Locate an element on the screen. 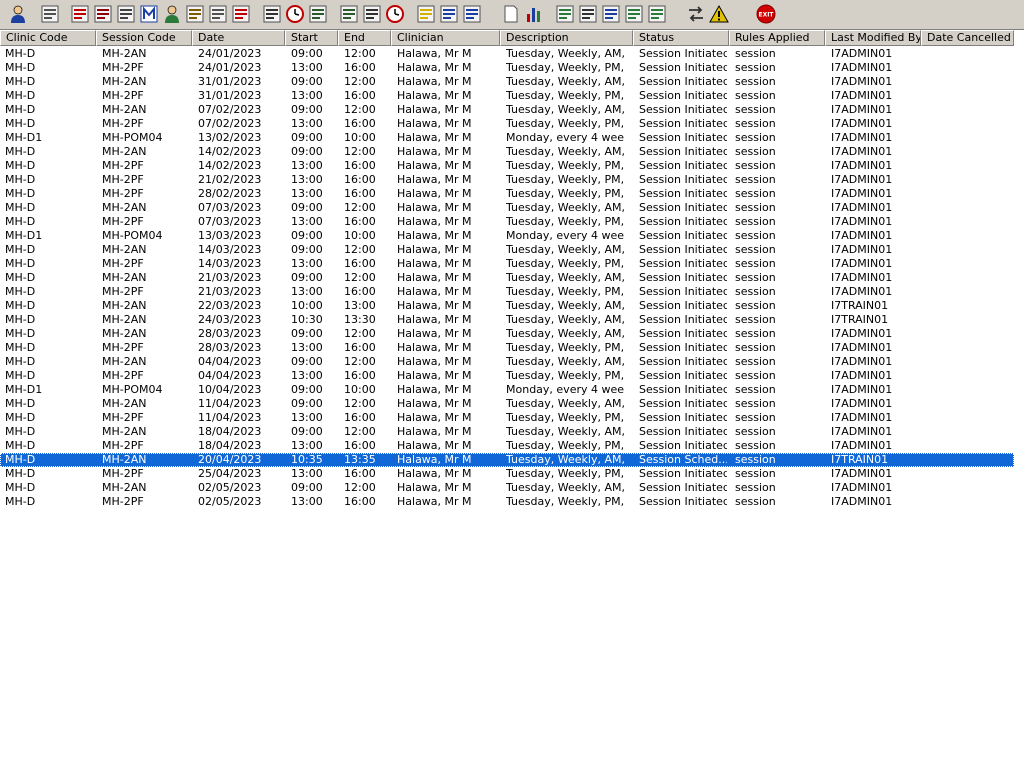 The height and width of the screenshot is (768, 1024). column-header-clinician: Clinician is located at coordinates (445, 38).